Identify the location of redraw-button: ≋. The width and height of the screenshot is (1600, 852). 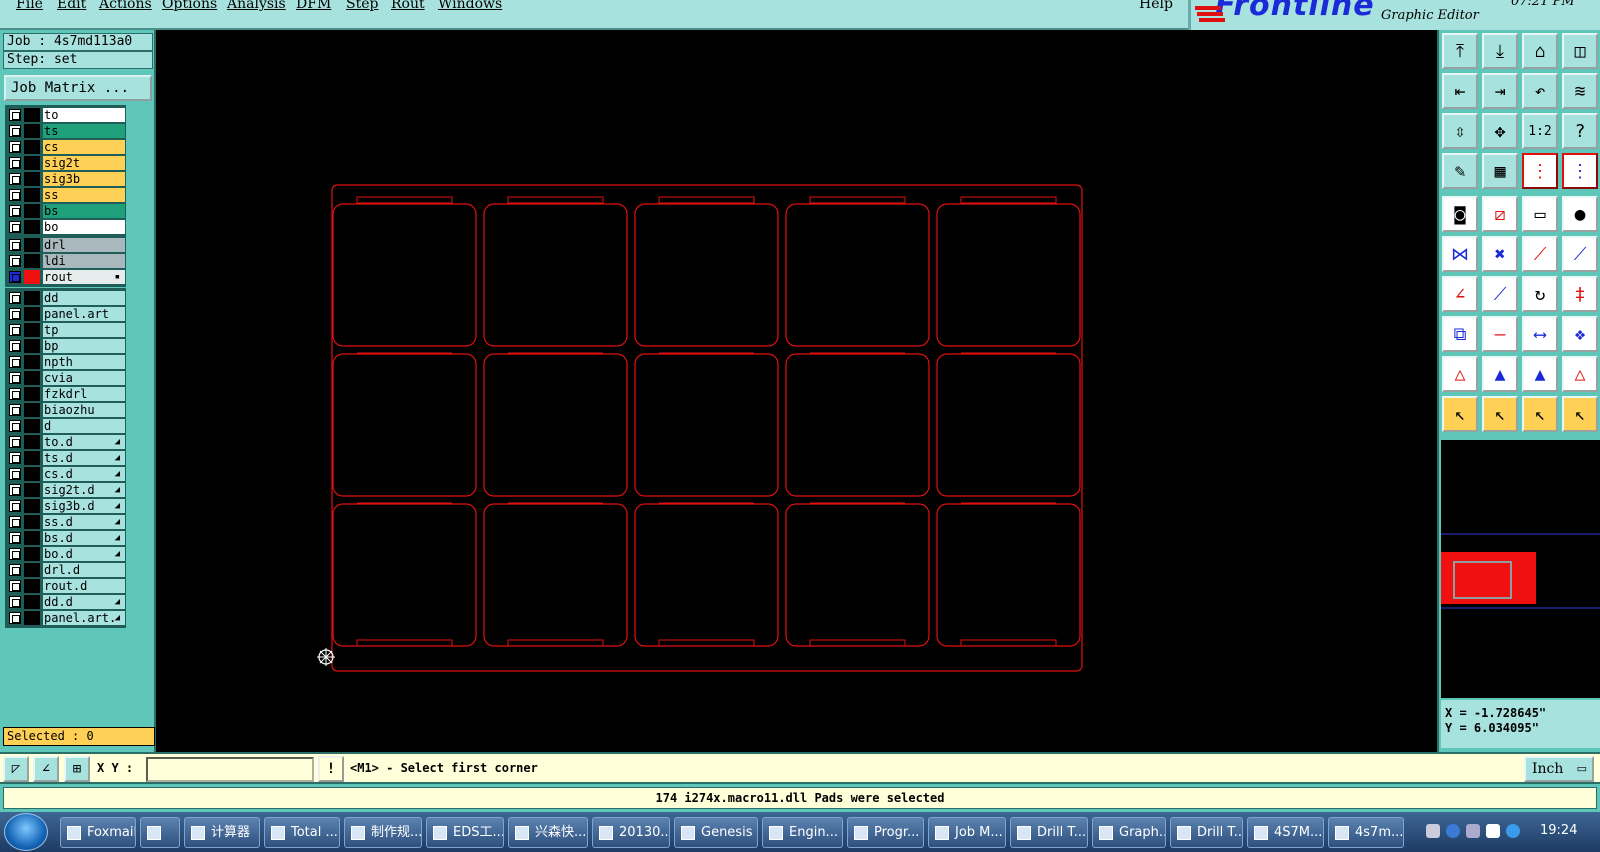
(1580, 91).